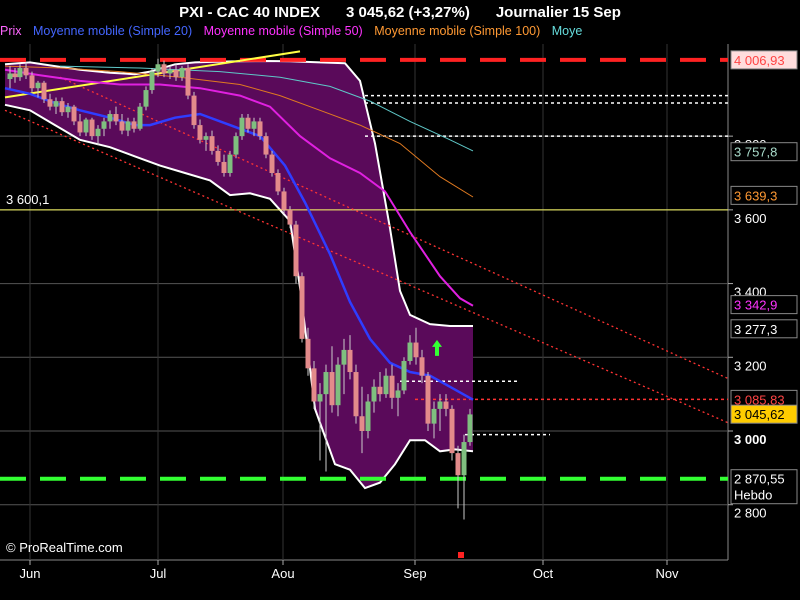 This screenshot has width=800, height=600. Describe the element at coordinates (667, 573) in the screenshot. I see `x-tick-label: Nov` at that location.